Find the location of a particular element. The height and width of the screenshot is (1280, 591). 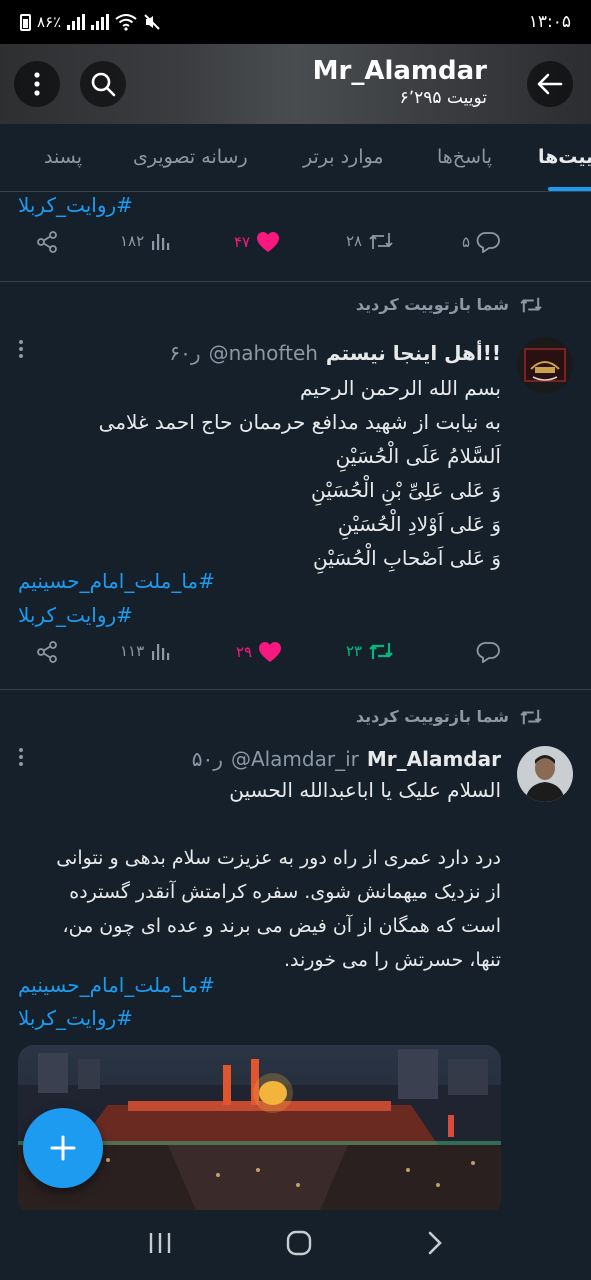

search-button is located at coordinates (103, 84).